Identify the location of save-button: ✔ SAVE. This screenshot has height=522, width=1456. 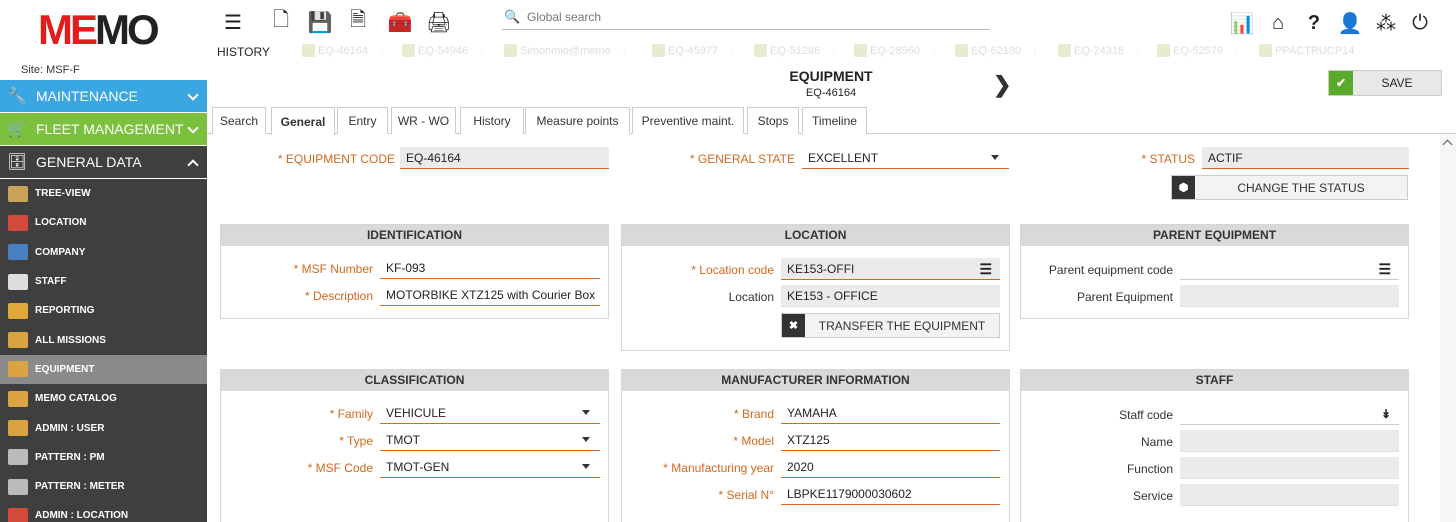
(1385, 83).